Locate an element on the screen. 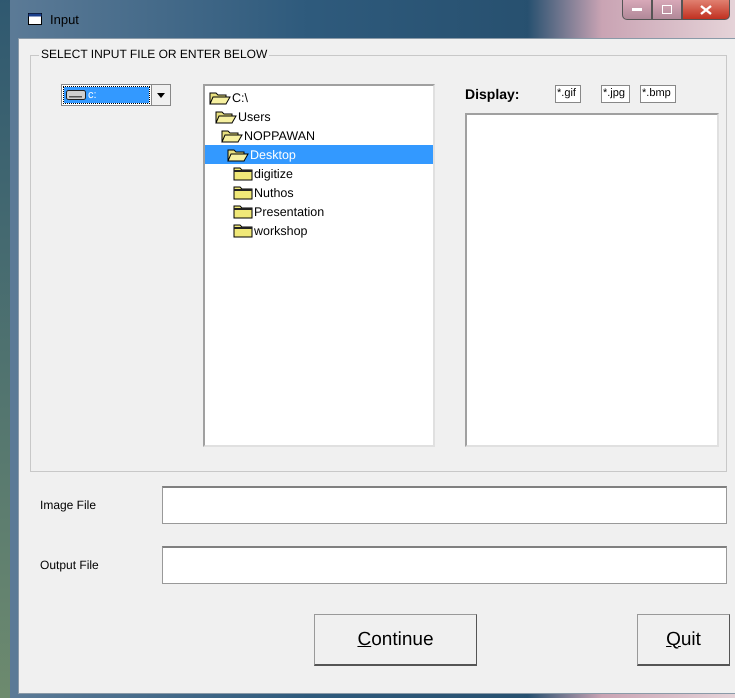 This screenshot has height=698, width=735. folder-item: Nuthos is located at coordinates (319, 192).